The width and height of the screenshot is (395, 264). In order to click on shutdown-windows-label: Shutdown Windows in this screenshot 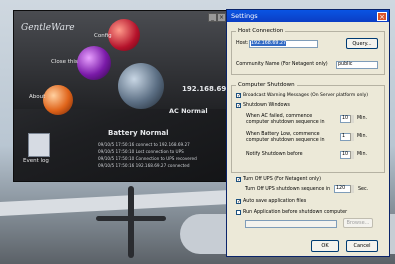, I will do `click(266, 105)`.